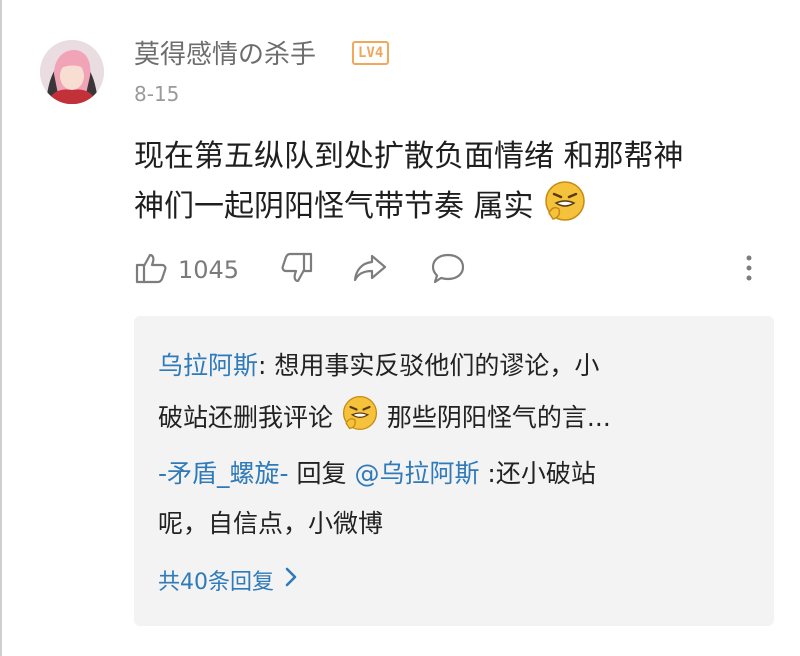  I want to click on share-icon, so click(370, 270).